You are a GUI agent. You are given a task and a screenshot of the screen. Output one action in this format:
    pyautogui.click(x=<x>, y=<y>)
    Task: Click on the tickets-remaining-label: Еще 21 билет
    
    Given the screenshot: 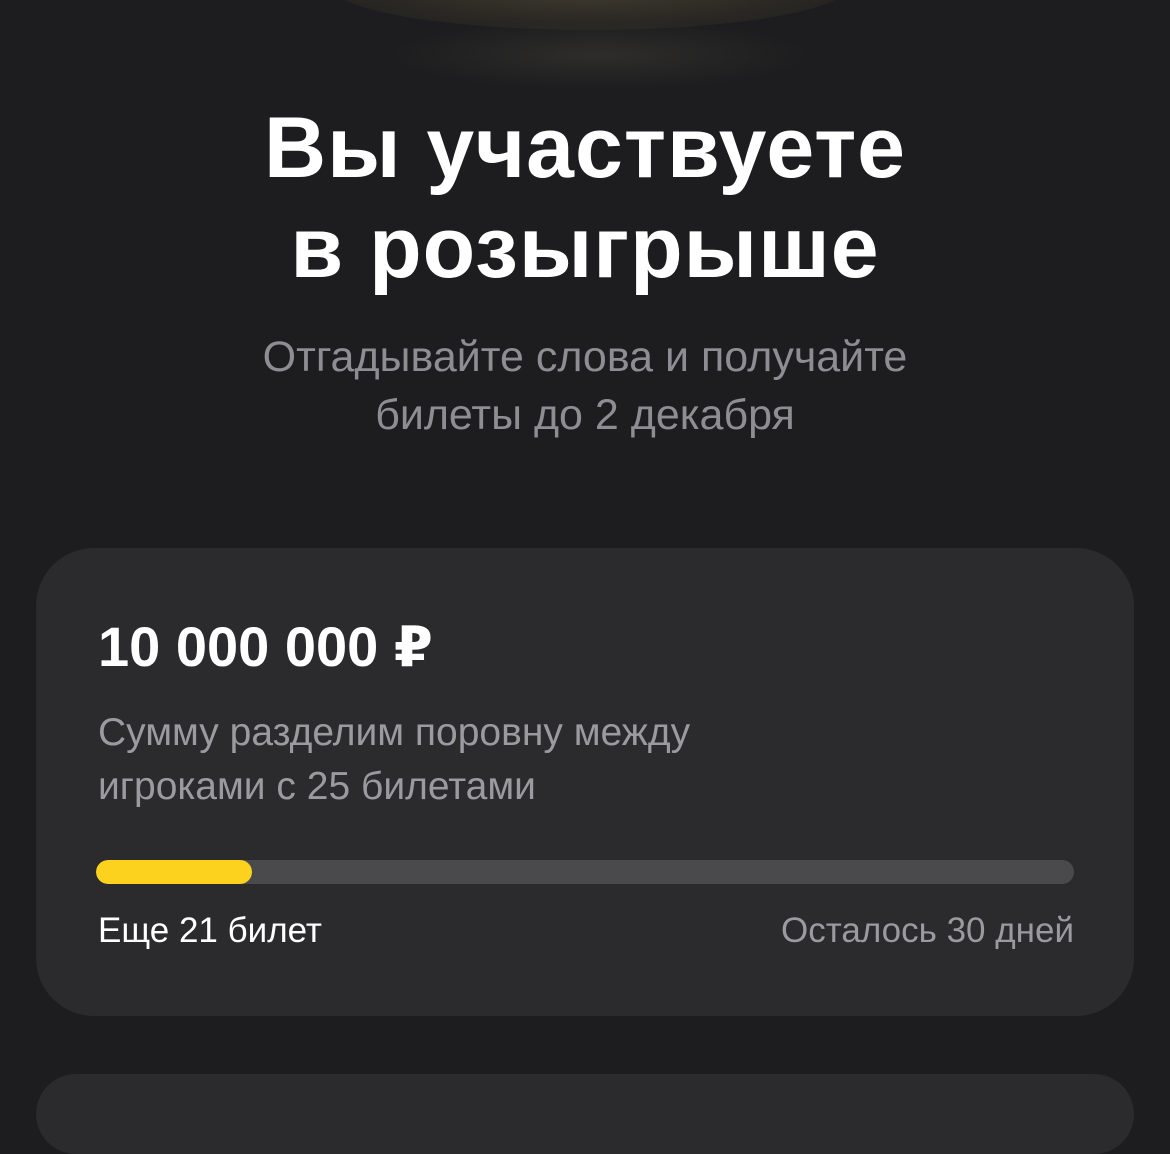 What is the action you would take?
    pyautogui.click(x=210, y=930)
    